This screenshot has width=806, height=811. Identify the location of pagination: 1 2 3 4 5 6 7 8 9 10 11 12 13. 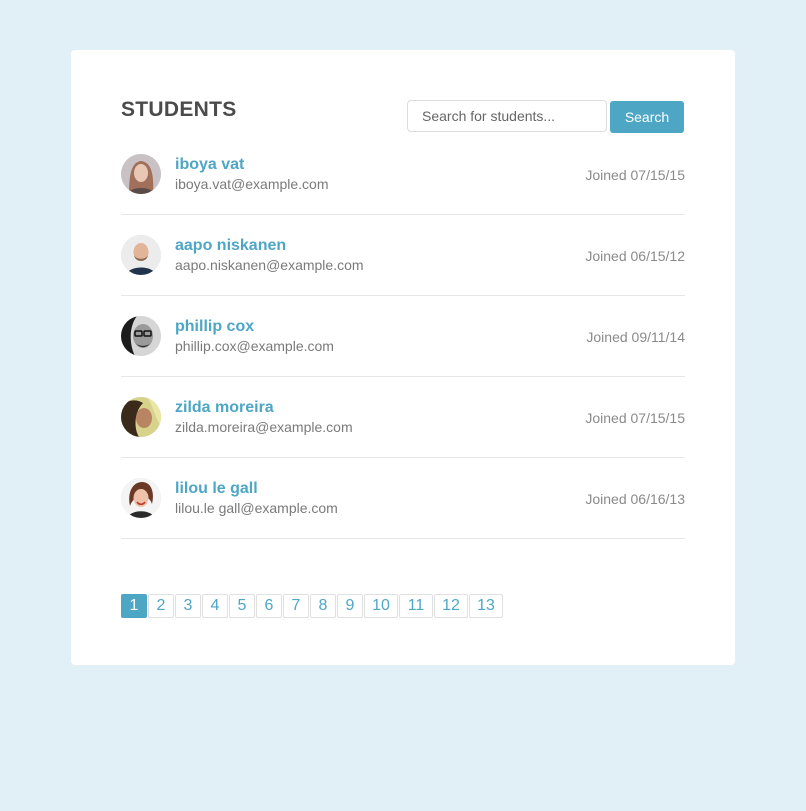
(312, 606).